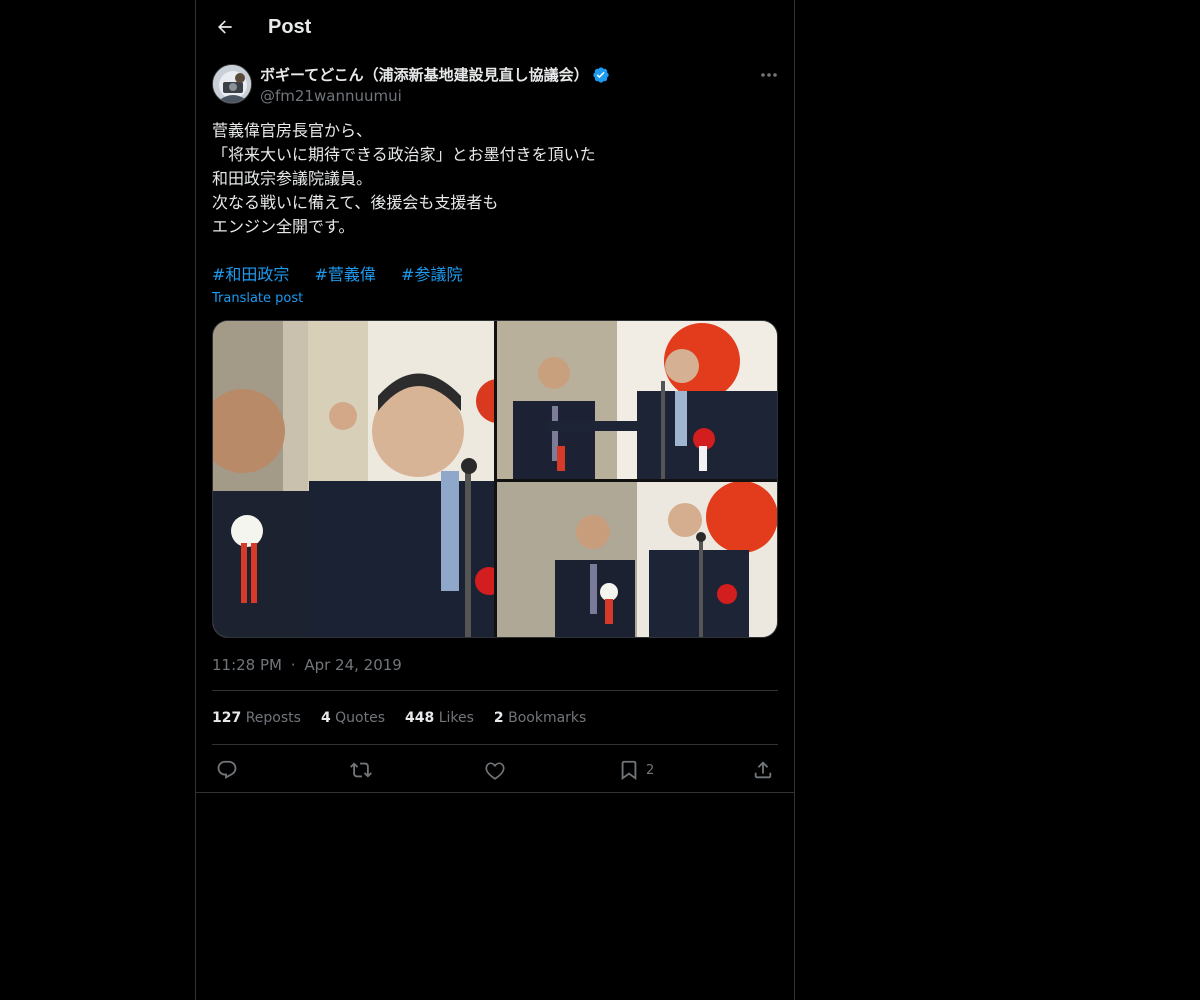 The height and width of the screenshot is (1000, 1200). I want to click on reply-button, so click(227, 770).